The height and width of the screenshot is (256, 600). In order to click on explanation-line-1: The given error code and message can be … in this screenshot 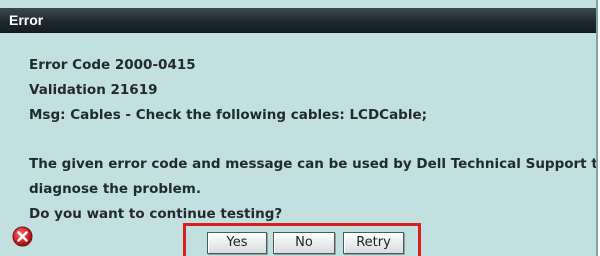, I will do `click(313, 164)`.